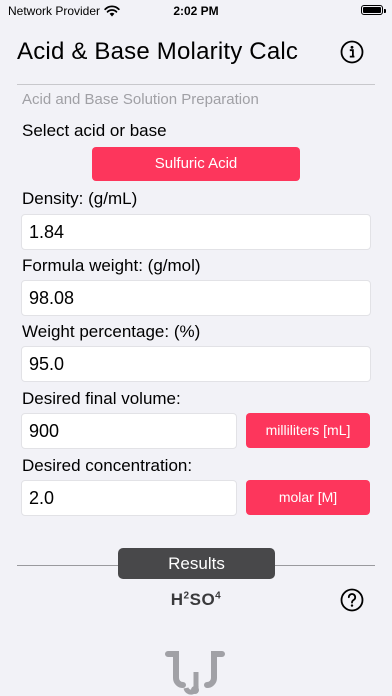 Image resolution: width=392 pixels, height=696 pixels. I want to click on status-bar: Network Provider 2:02 PM, so click(196, 11).